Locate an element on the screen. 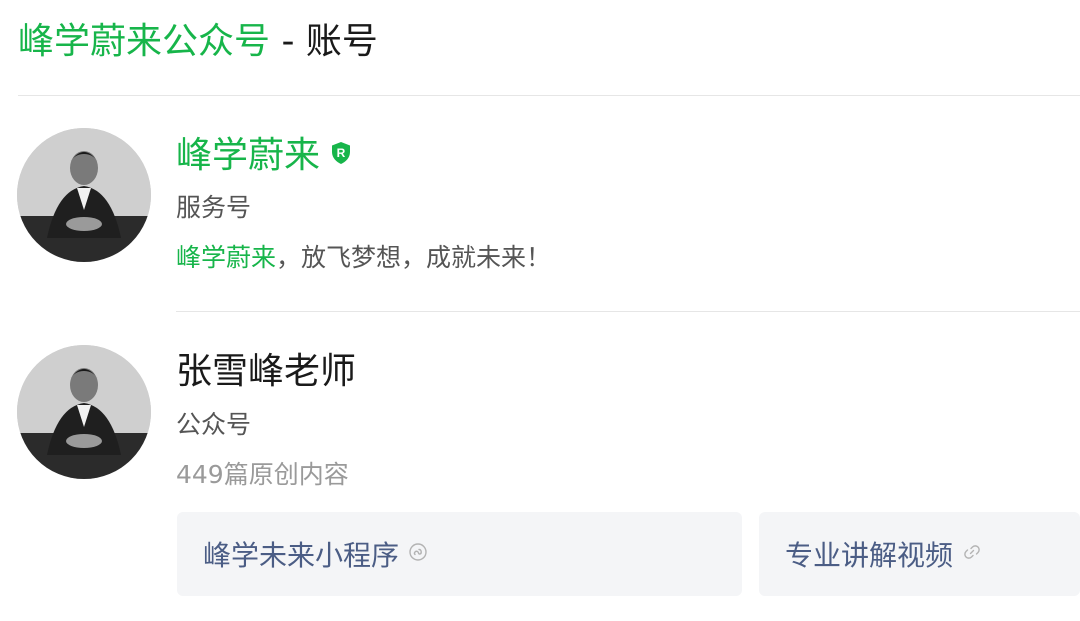 The width and height of the screenshot is (1080, 621). article-count: 449篇原创内容 is located at coordinates (262, 474).